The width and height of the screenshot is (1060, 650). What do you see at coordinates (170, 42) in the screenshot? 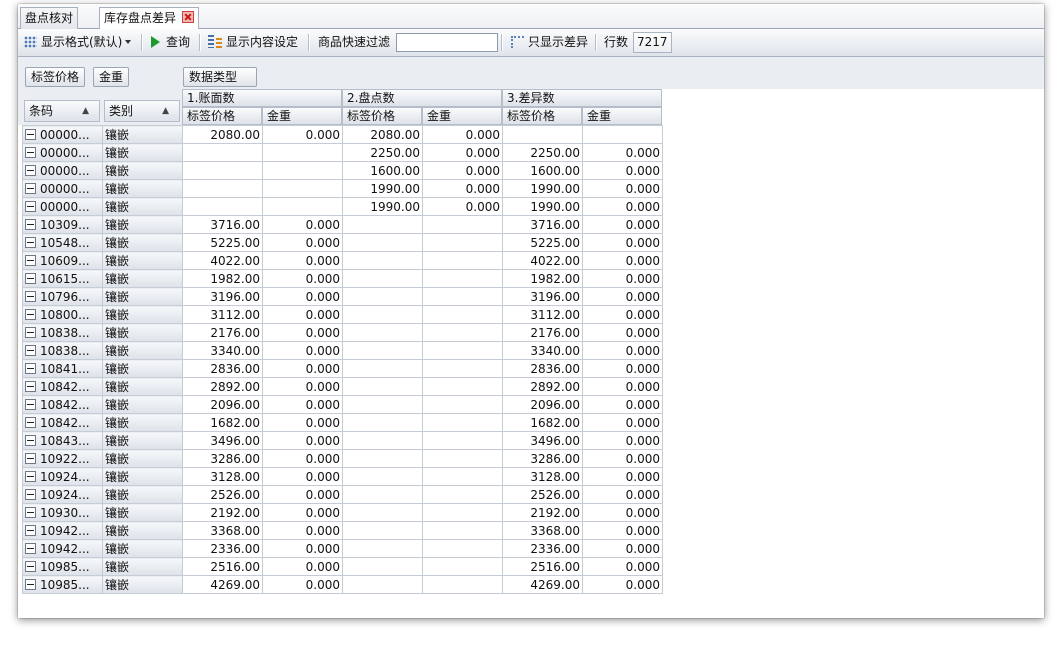
I see `query-button: 查询` at bounding box center [170, 42].